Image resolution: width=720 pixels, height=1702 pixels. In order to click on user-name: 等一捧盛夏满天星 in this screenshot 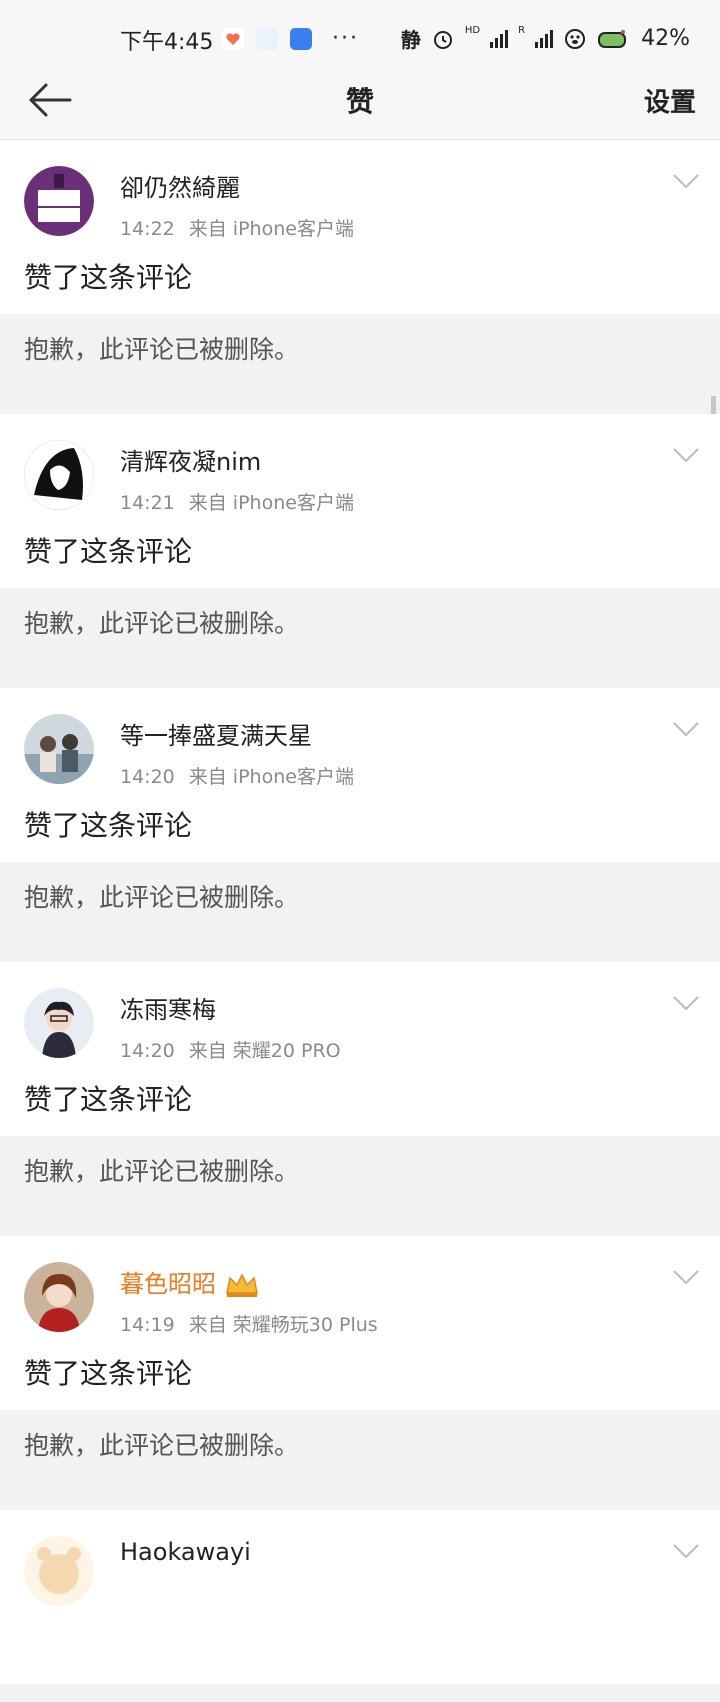, I will do `click(216, 733)`.